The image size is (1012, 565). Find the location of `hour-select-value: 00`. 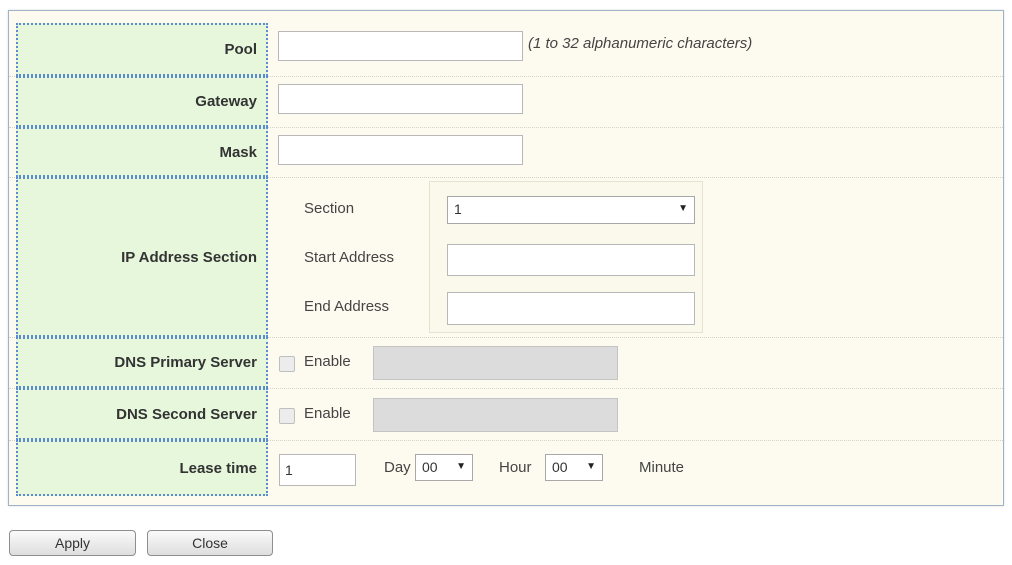

hour-select-value: 00 is located at coordinates (430, 467).